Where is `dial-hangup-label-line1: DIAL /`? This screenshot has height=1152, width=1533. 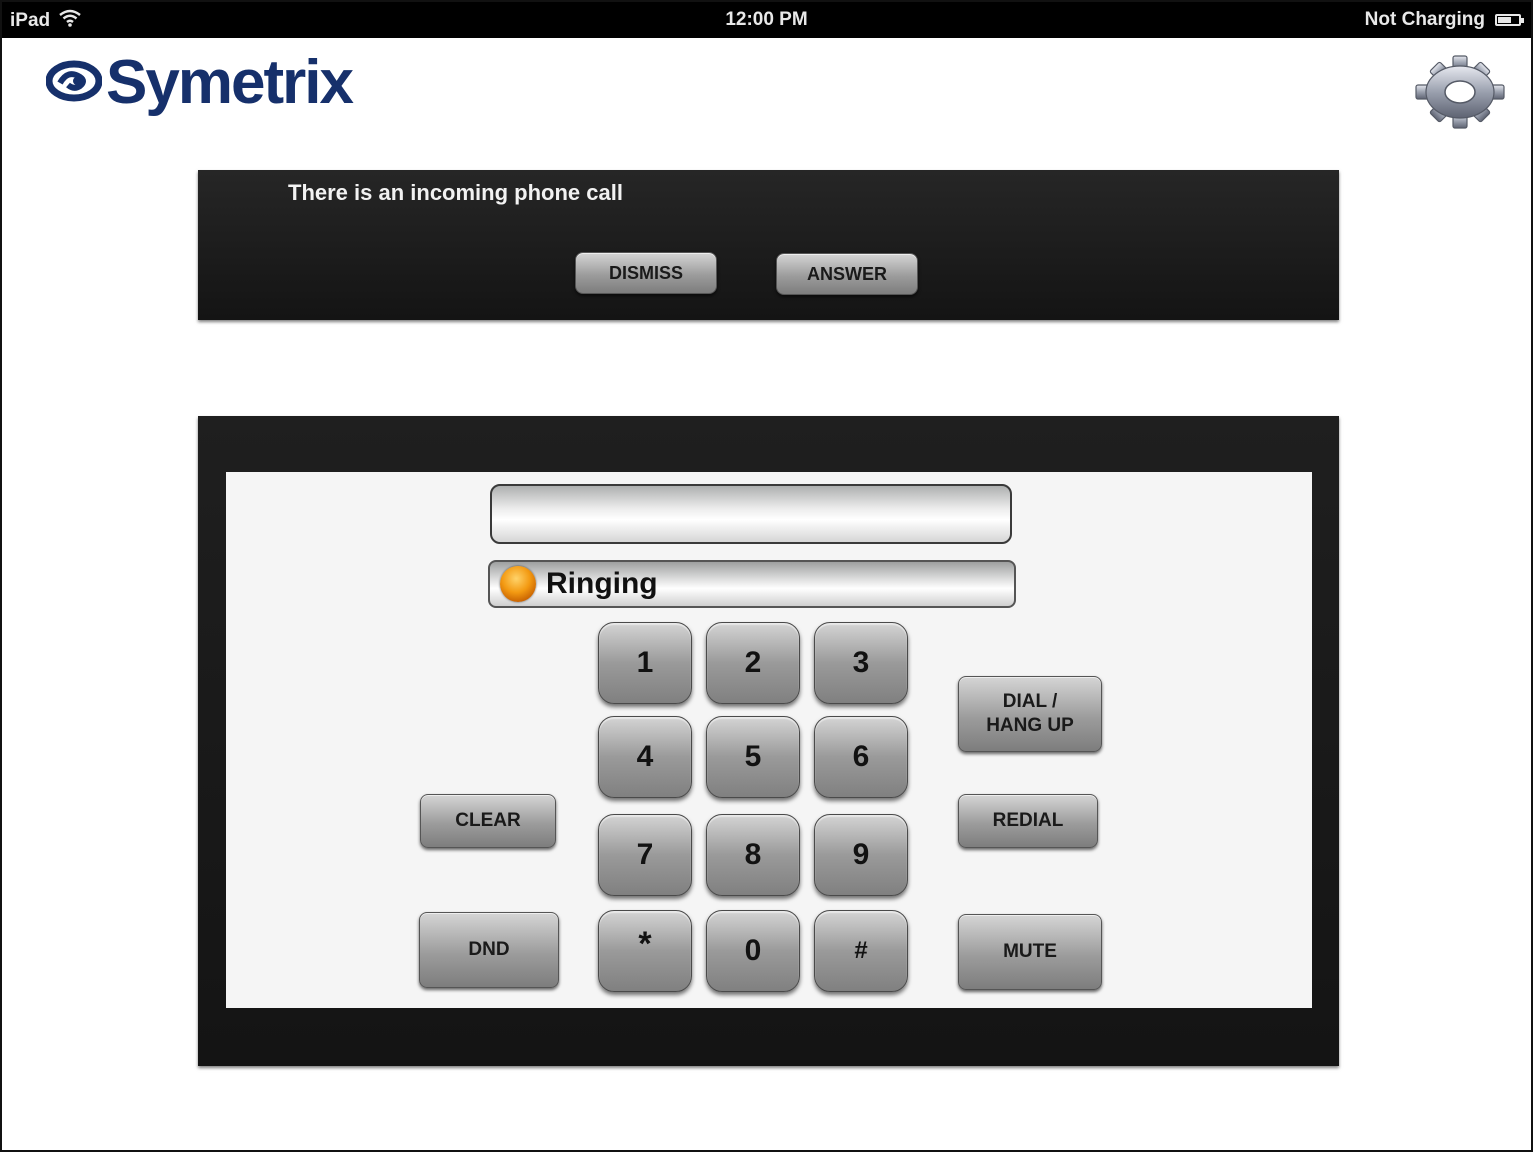 dial-hangup-label-line1: DIAL / is located at coordinates (1030, 701).